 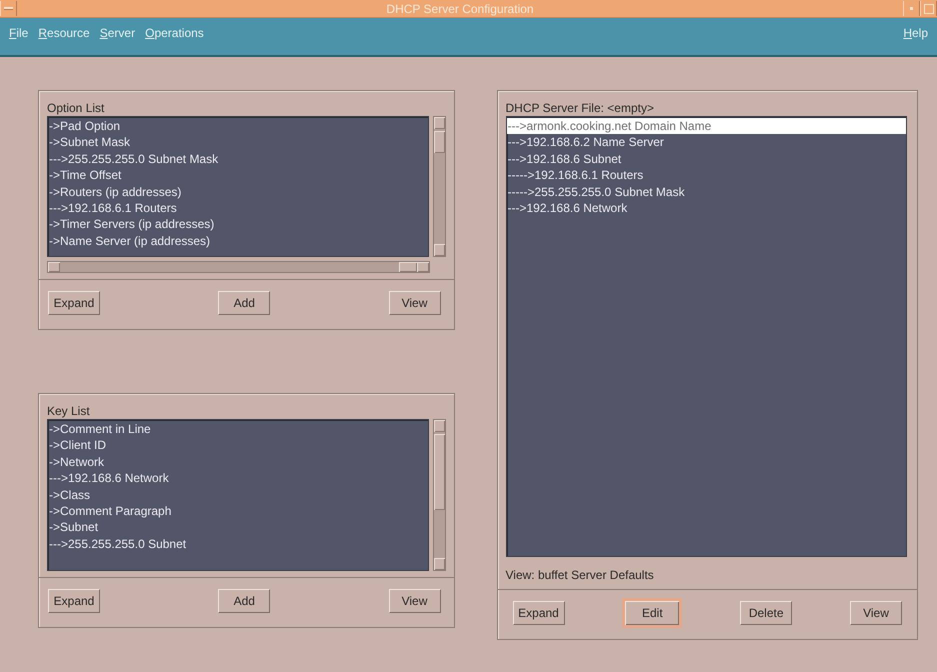 What do you see at coordinates (238, 208) in the screenshot?
I see `list-item: --->192.168.6.1 Routers` at bounding box center [238, 208].